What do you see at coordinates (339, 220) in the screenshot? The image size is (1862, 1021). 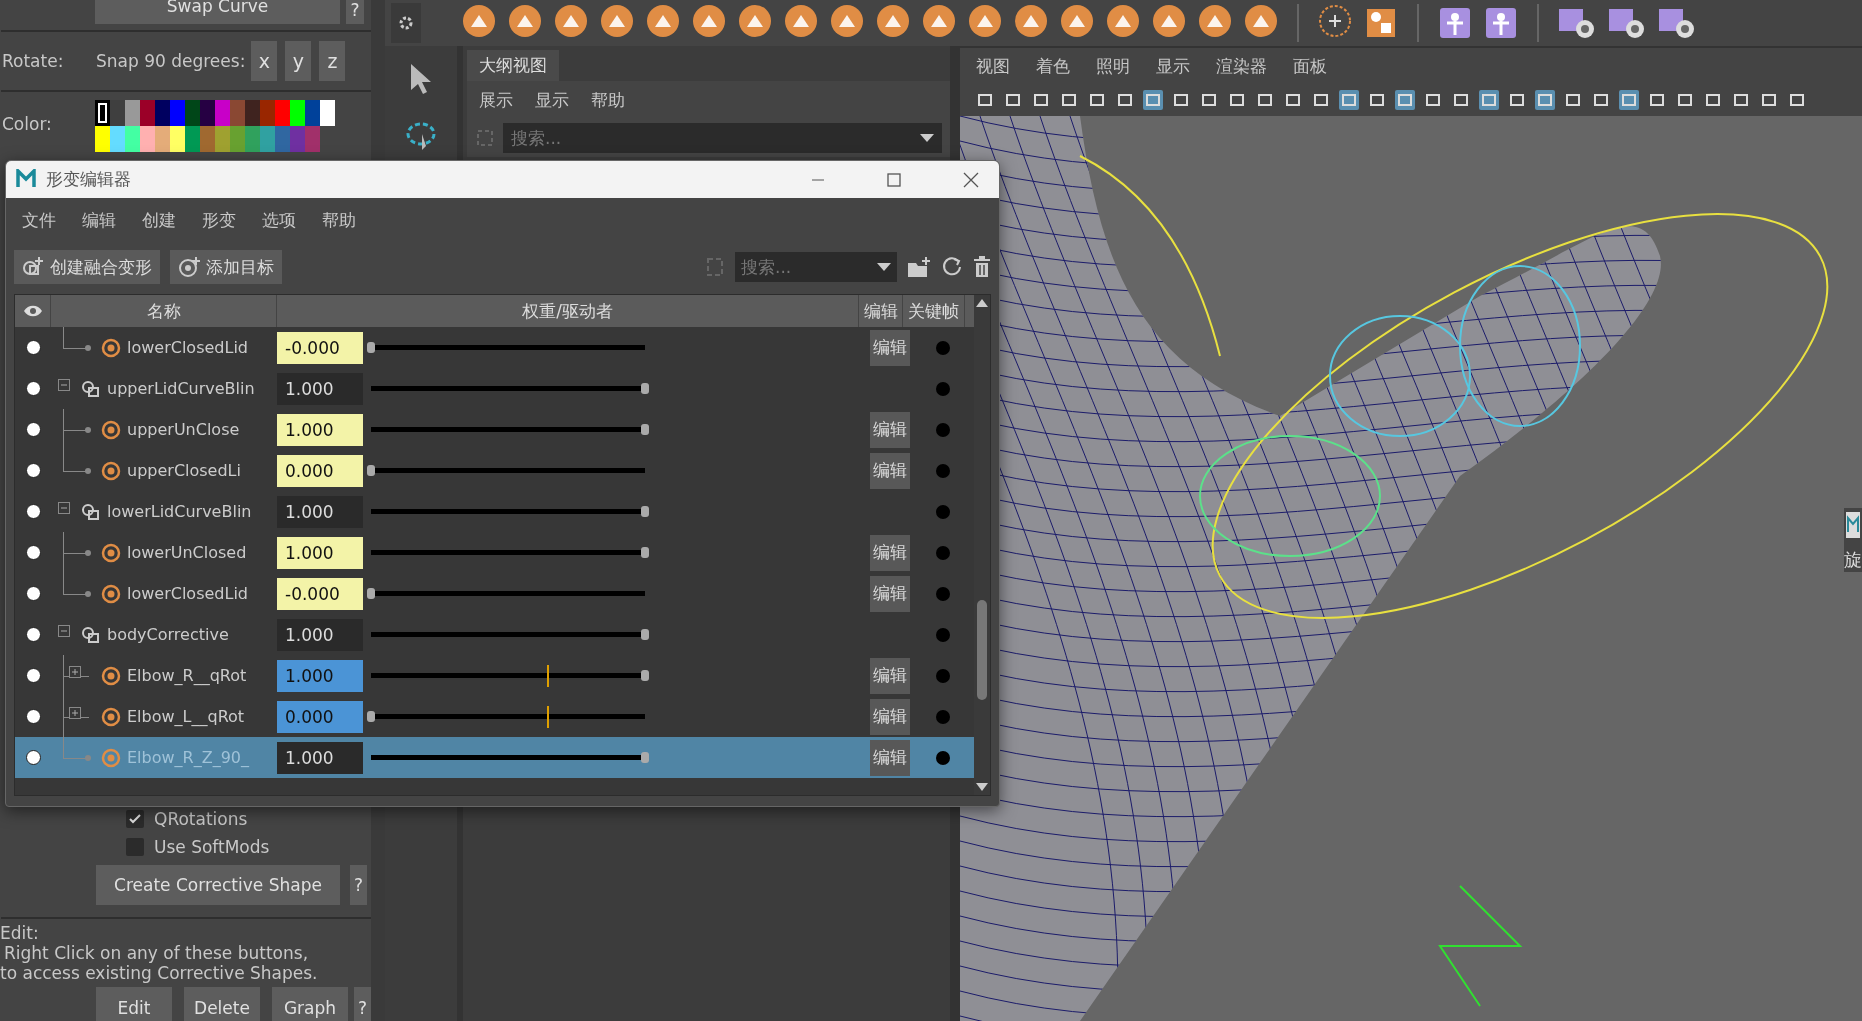 I see `menu-item: 帮助` at bounding box center [339, 220].